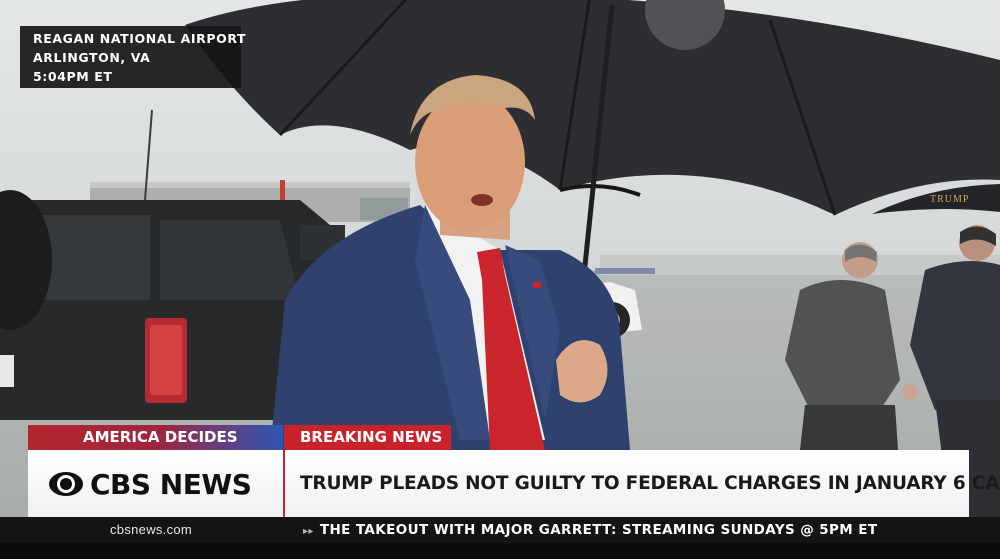 This screenshot has width=1000, height=559. What do you see at coordinates (151, 529) in the screenshot?
I see `website-label: cbsnews.com` at bounding box center [151, 529].